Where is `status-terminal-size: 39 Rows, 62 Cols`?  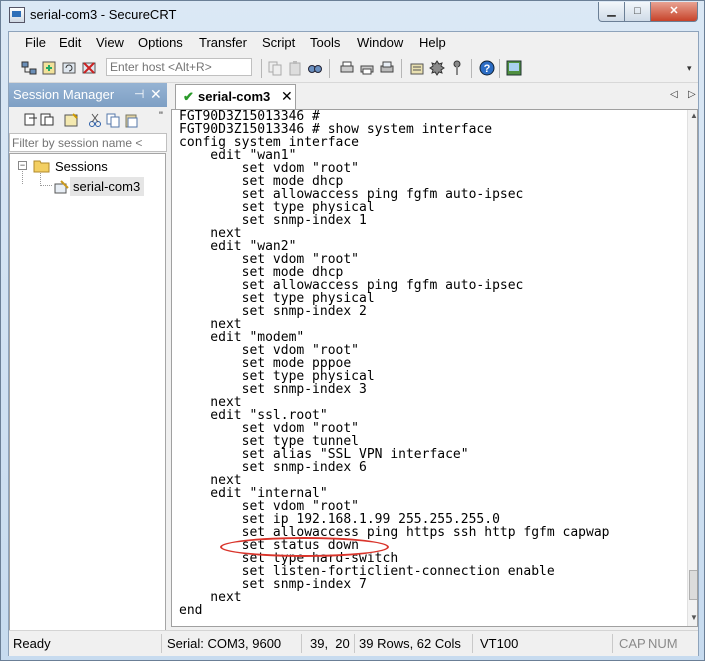 status-terminal-size: 39 Rows, 62 Cols is located at coordinates (410, 643).